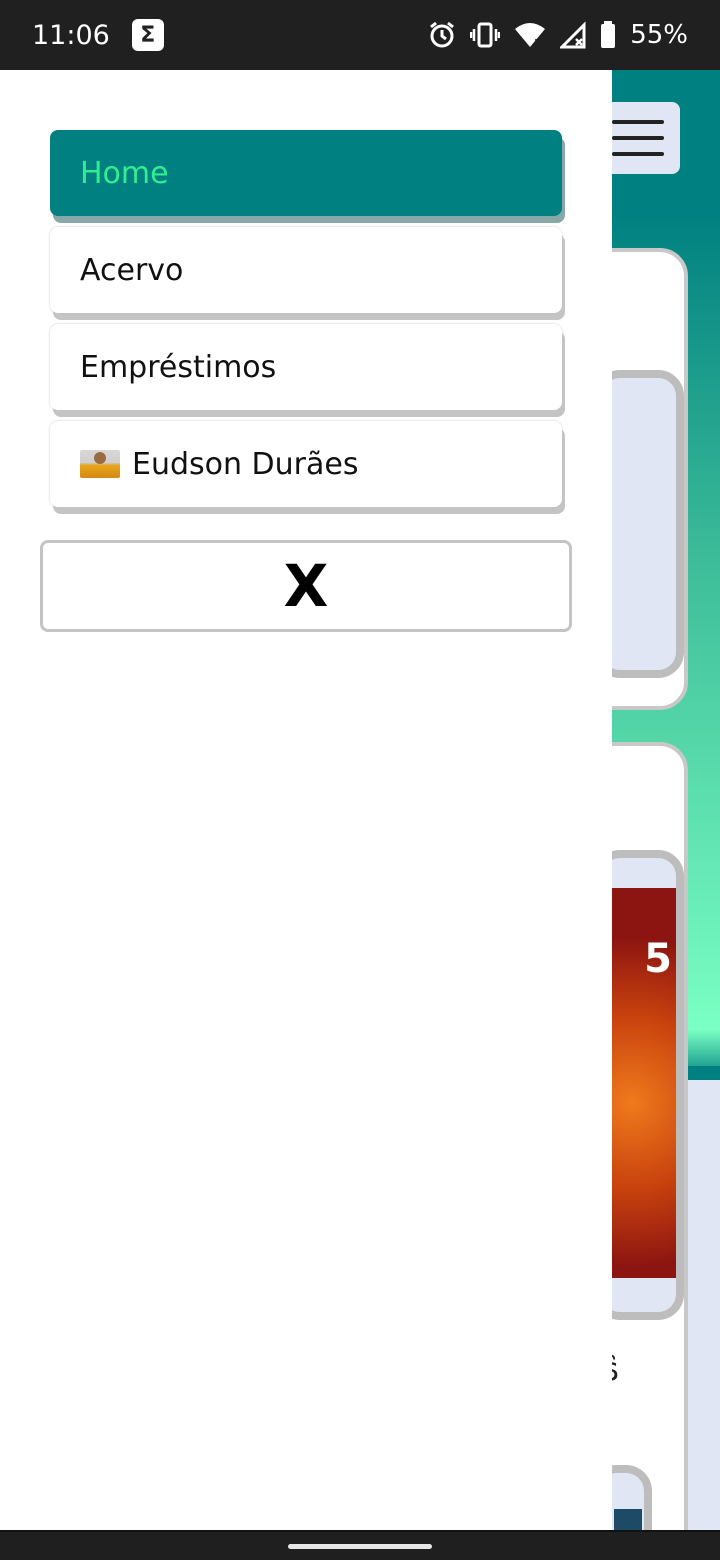  Describe the element at coordinates (608, 34) in the screenshot. I see `battery-icon` at that location.